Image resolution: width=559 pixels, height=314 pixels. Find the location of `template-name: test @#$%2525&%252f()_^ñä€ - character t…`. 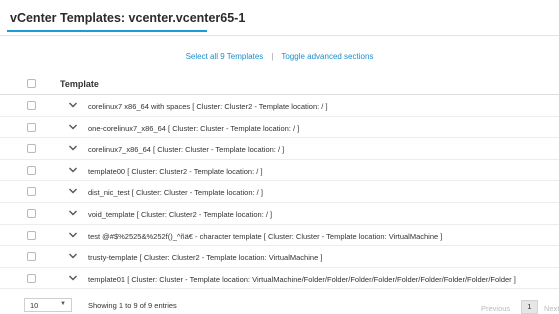

template-name: test @#$%2525&%252f()_^ñä€ - character t… is located at coordinates (265, 236).